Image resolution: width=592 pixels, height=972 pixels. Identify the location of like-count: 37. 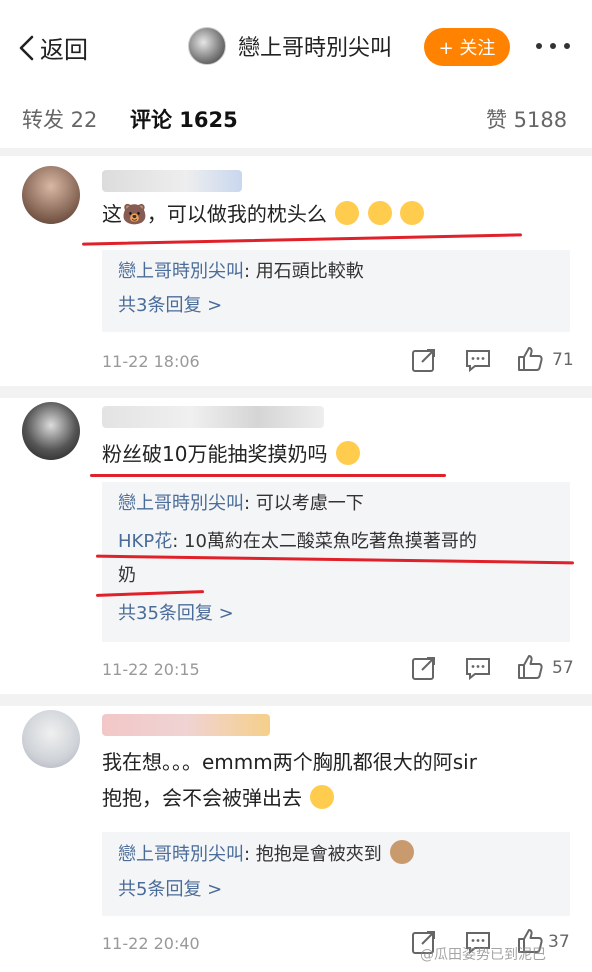
(559, 942).